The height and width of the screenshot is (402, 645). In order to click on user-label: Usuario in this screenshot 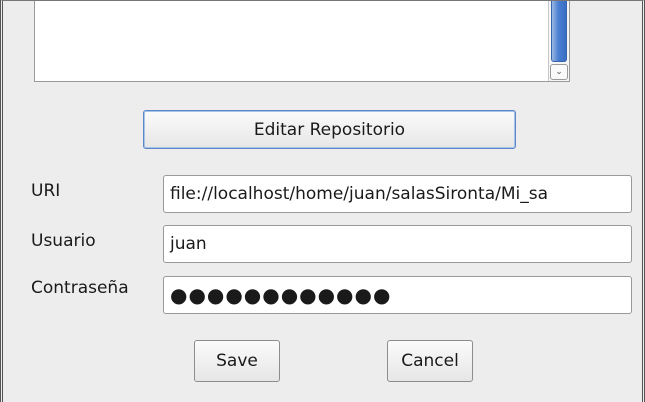, I will do `click(63, 241)`.